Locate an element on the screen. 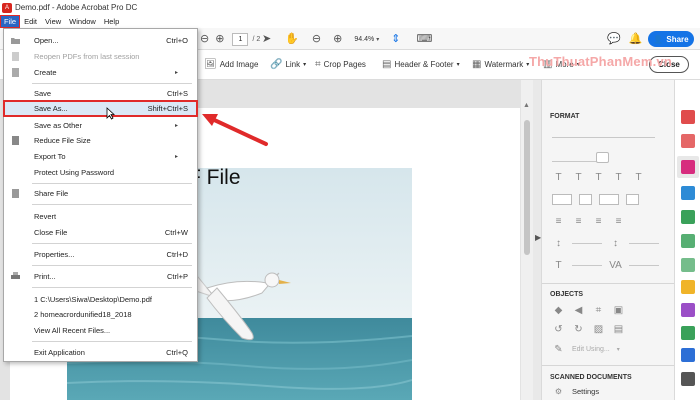 This screenshot has width=700, height=400. text-subscript-icon: T is located at coordinates (638, 177).